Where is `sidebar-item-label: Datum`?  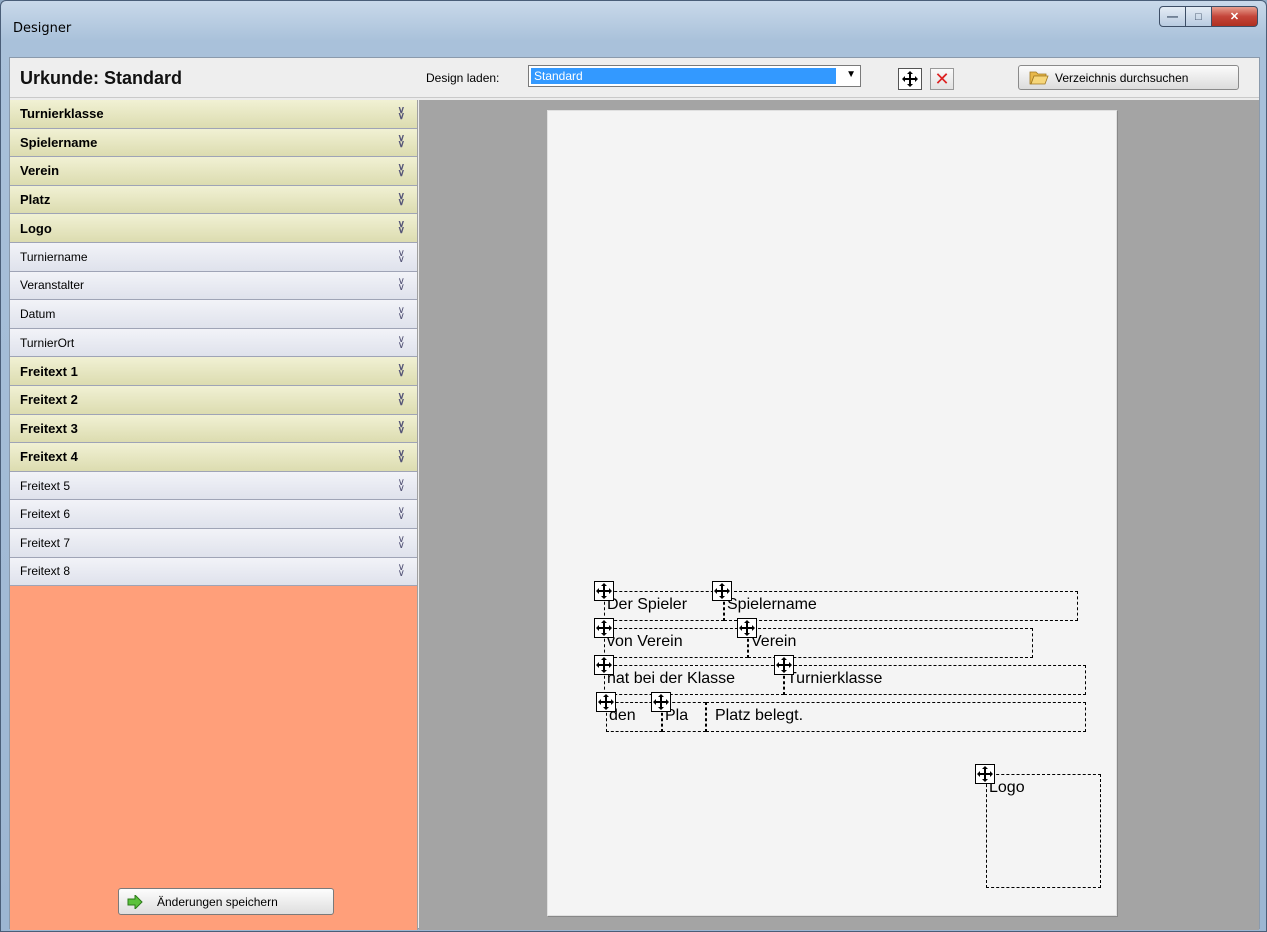 sidebar-item-label: Datum is located at coordinates (38, 313).